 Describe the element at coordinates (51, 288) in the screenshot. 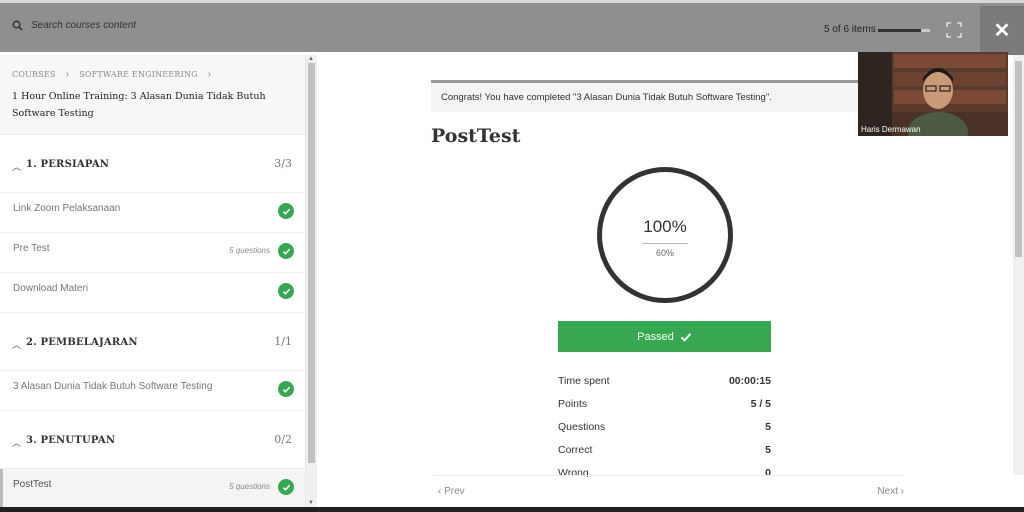

I see `lesson-label: Download Materi` at that location.